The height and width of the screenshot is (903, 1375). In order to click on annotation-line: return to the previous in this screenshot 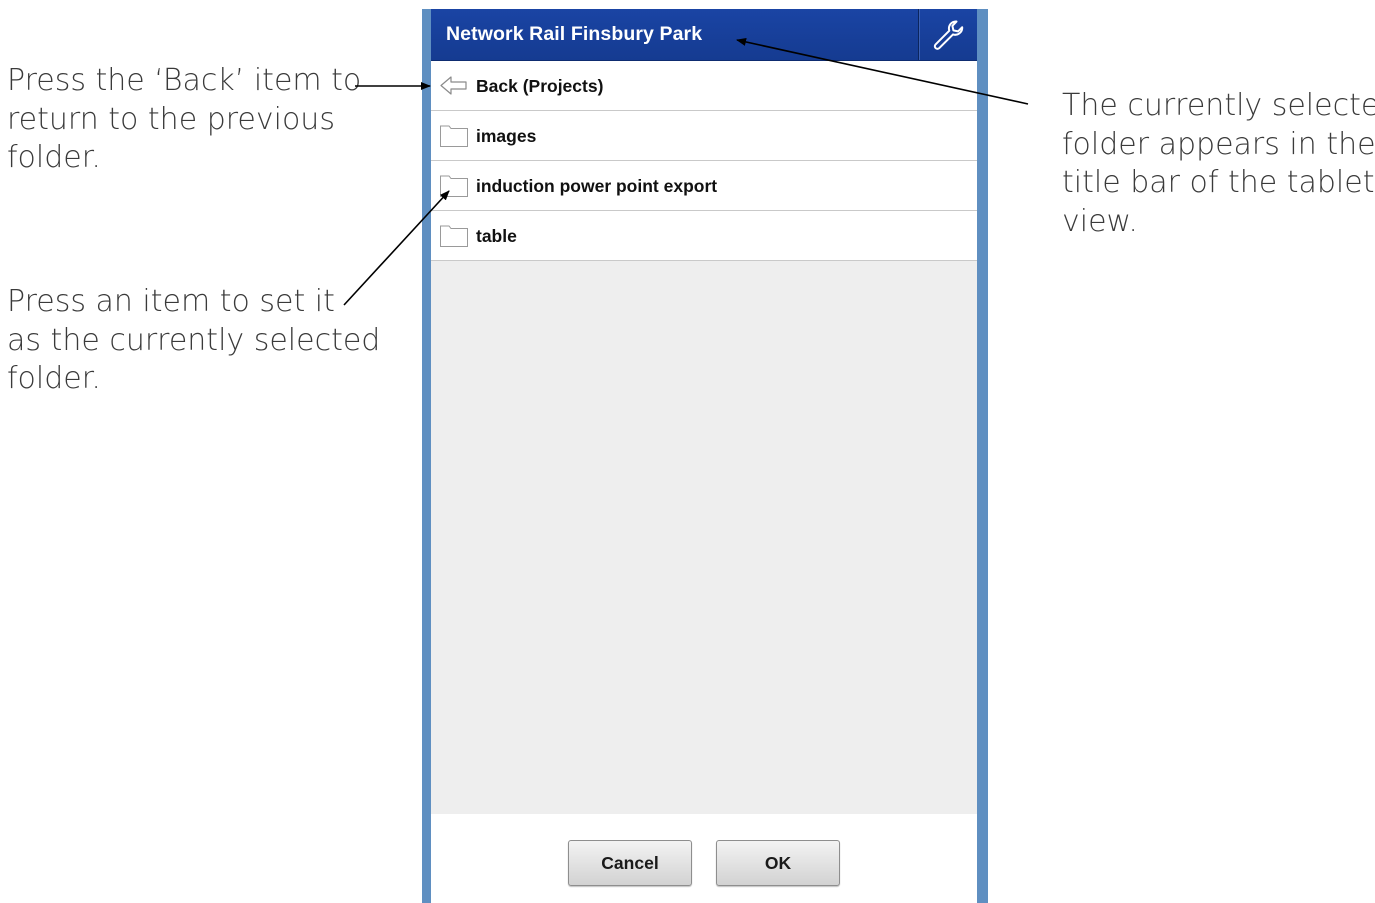, I will do `click(171, 119)`.